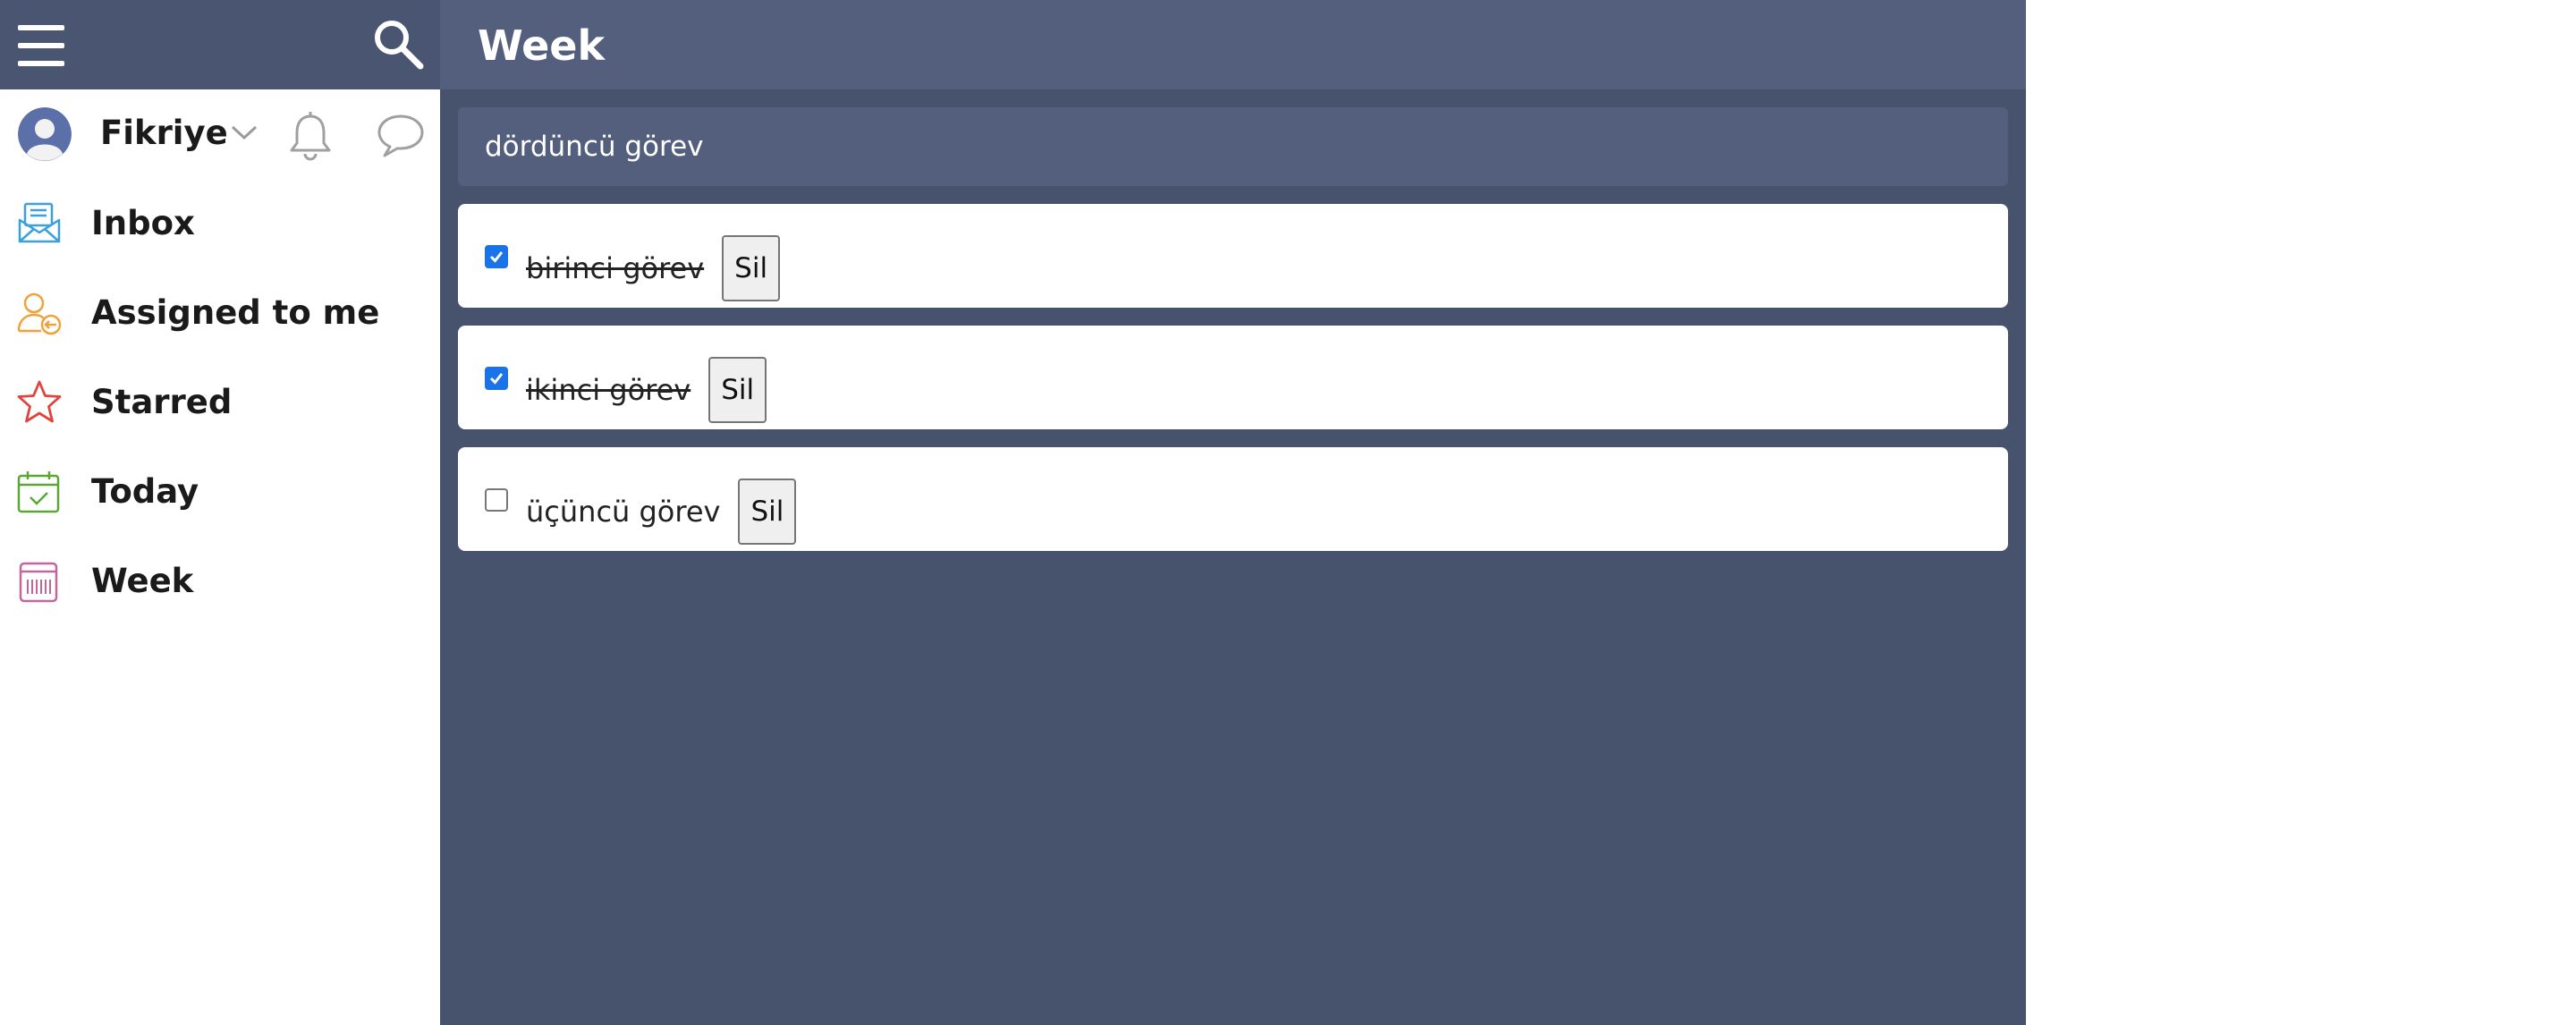 The height and width of the screenshot is (1025, 2576). Describe the element at coordinates (39, 403) in the screenshot. I see `star-icon` at that location.